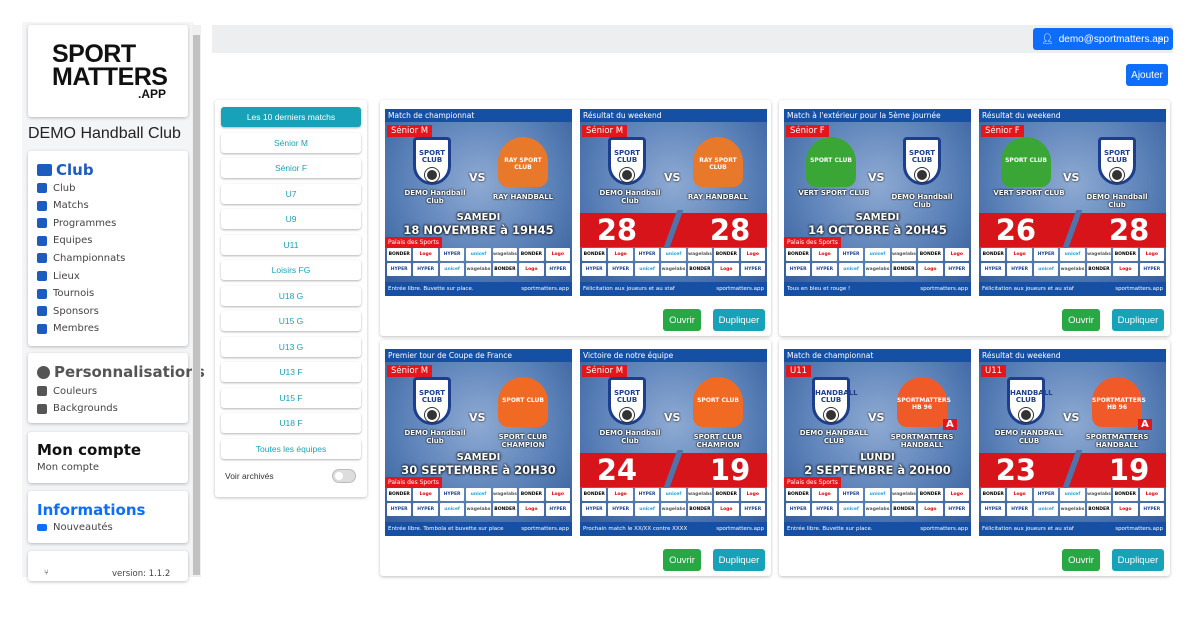 The height and width of the screenshot is (627, 1200). What do you see at coordinates (75, 391) in the screenshot?
I see `nav-item-label: Couleurs` at bounding box center [75, 391].